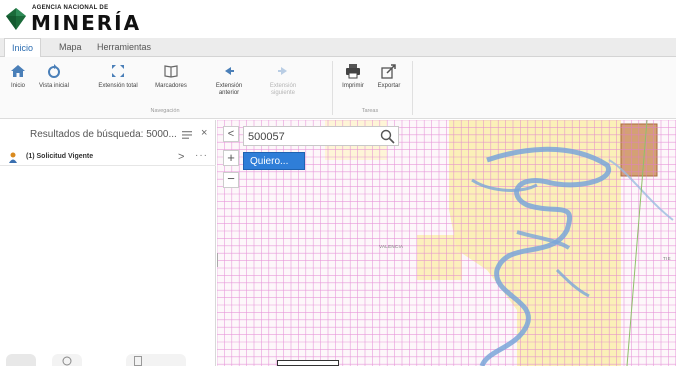 The image size is (676, 366). I want to click on export-label: Exportar, so click(389, 86).